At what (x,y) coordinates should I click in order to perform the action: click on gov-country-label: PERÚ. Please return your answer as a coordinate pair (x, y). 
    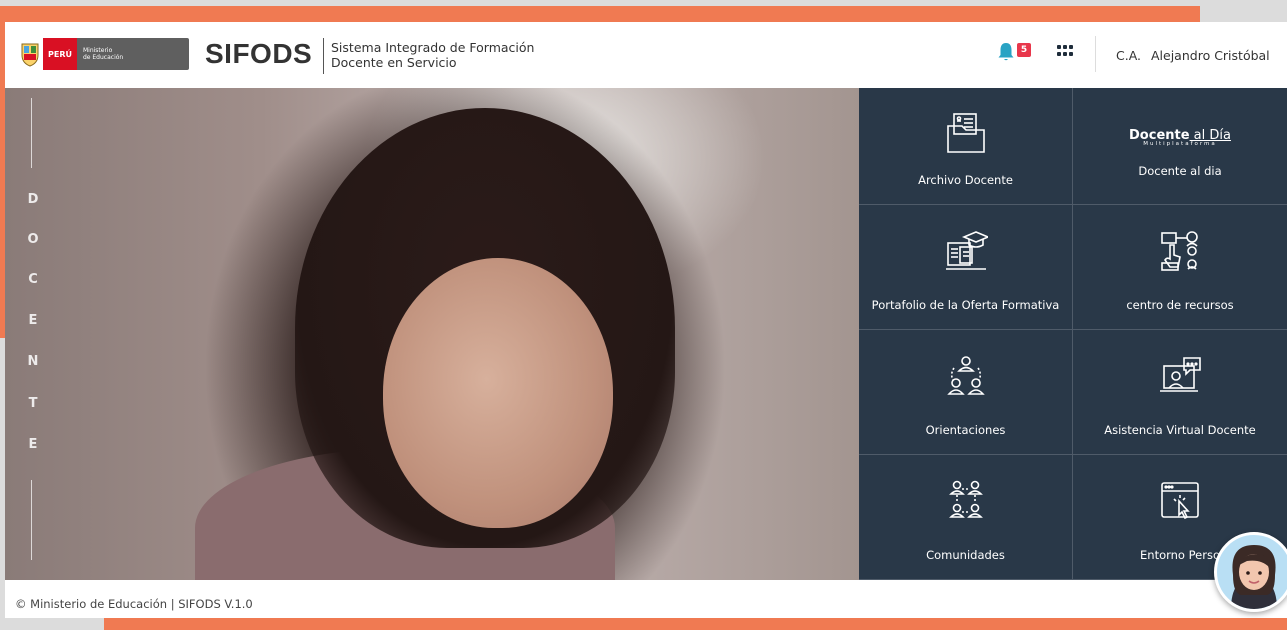
    Looking at the image, I should click on (60, 54).